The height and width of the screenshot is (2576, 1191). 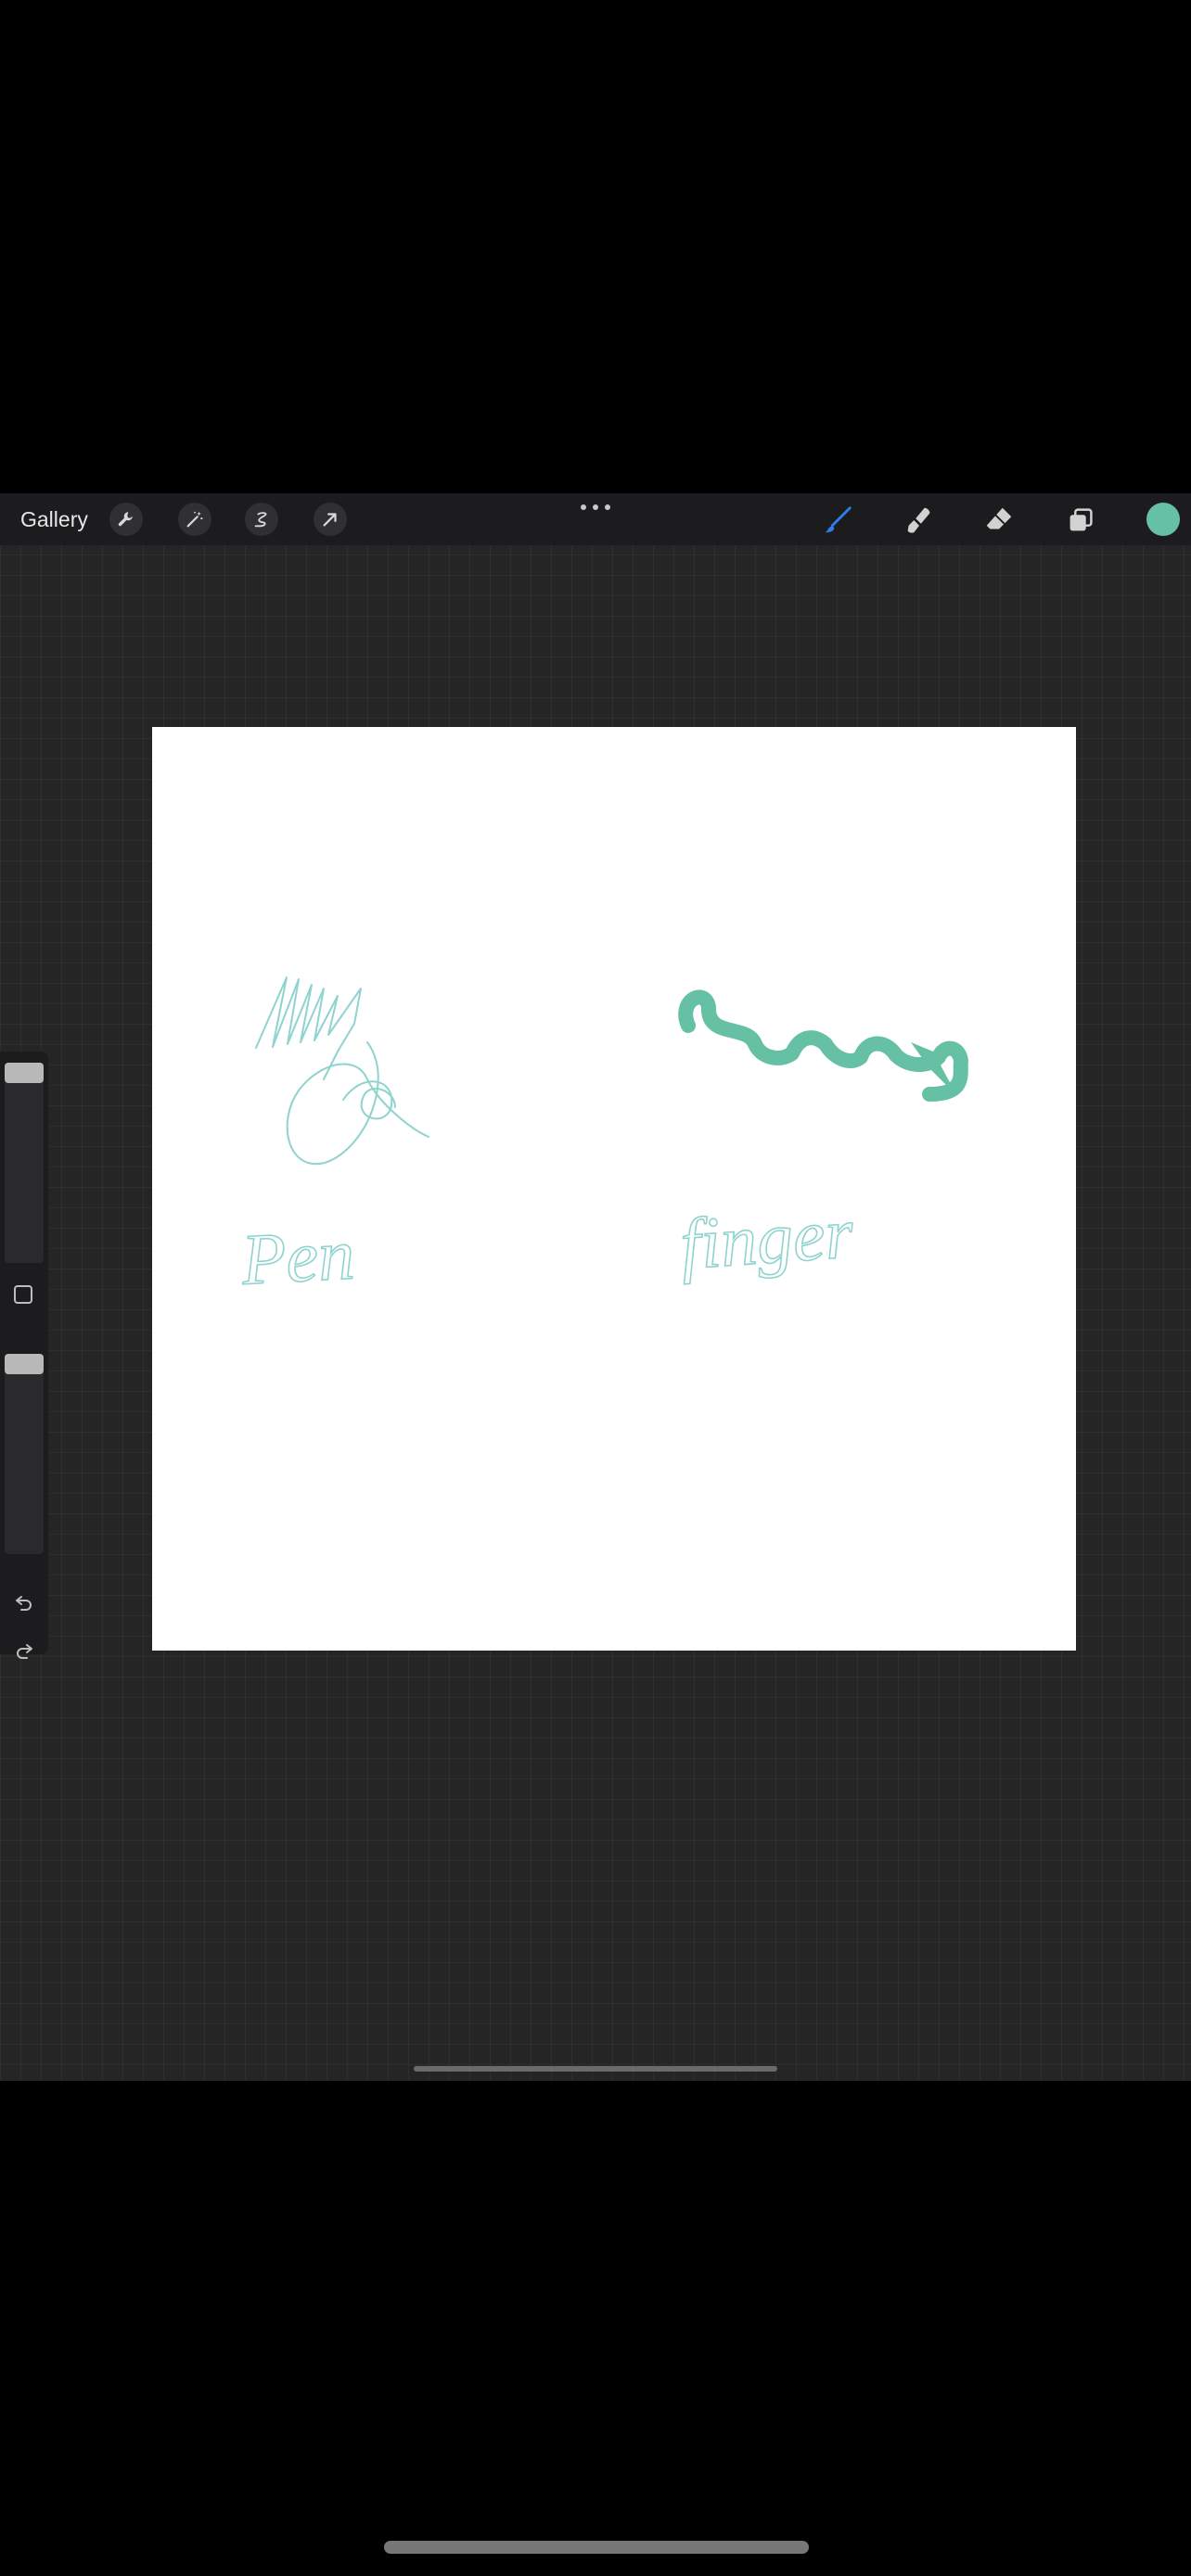 I want to click on layers-button, so click(x=1080, y=521).